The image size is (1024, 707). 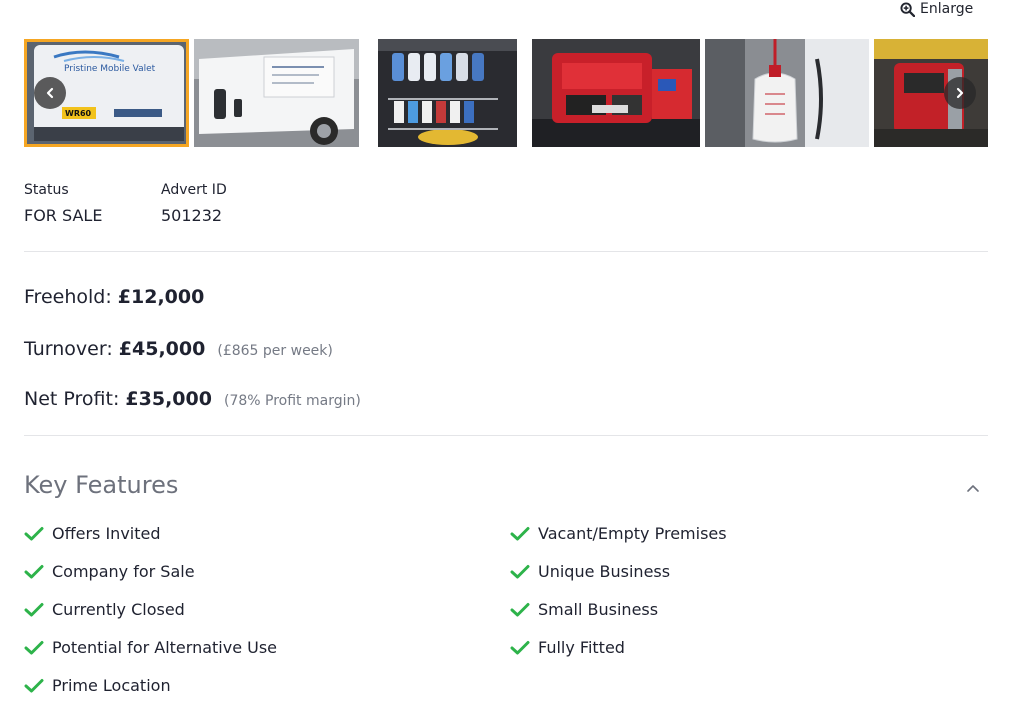 I want to click on feature-item: Small Business, so click(x=584, y=609).